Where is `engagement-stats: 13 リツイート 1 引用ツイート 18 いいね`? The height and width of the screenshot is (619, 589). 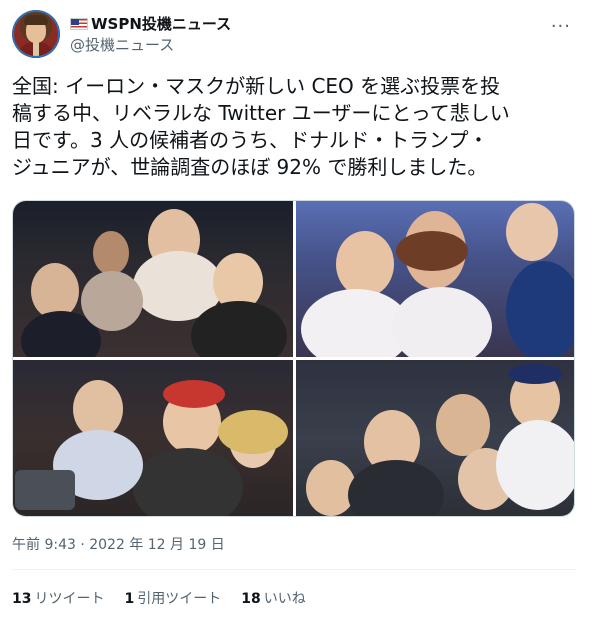
engagement-stats: 13 リツイート 1 引用ツイート 18 いいね is located at coordinates (159, 598).